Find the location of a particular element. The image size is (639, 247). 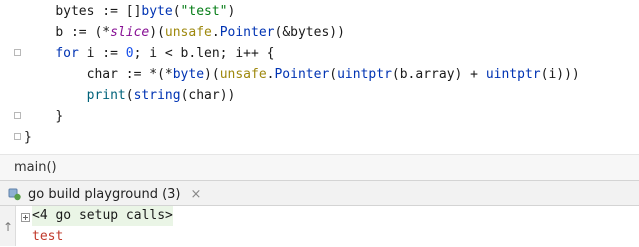

tab-run-config: go build playground (3) × is located at coordinates (104, 194).